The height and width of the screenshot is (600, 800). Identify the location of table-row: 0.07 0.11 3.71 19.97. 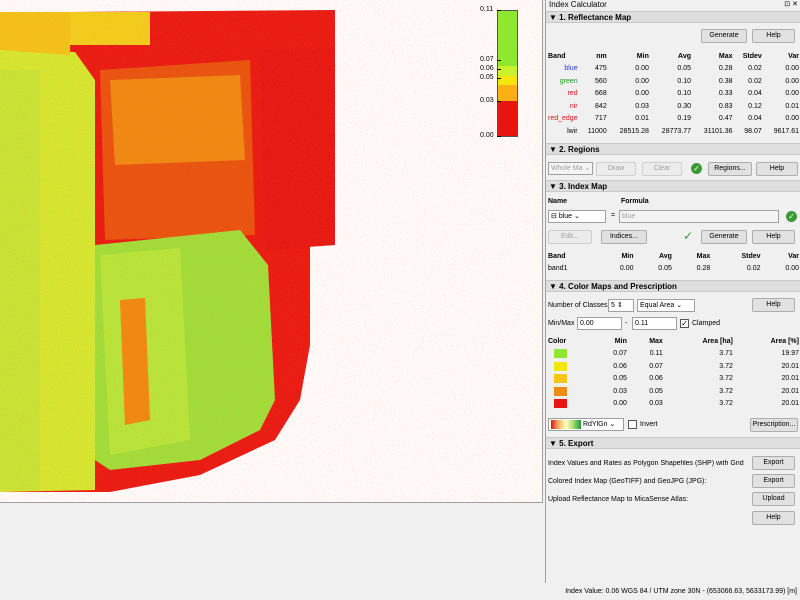
(673, 354).